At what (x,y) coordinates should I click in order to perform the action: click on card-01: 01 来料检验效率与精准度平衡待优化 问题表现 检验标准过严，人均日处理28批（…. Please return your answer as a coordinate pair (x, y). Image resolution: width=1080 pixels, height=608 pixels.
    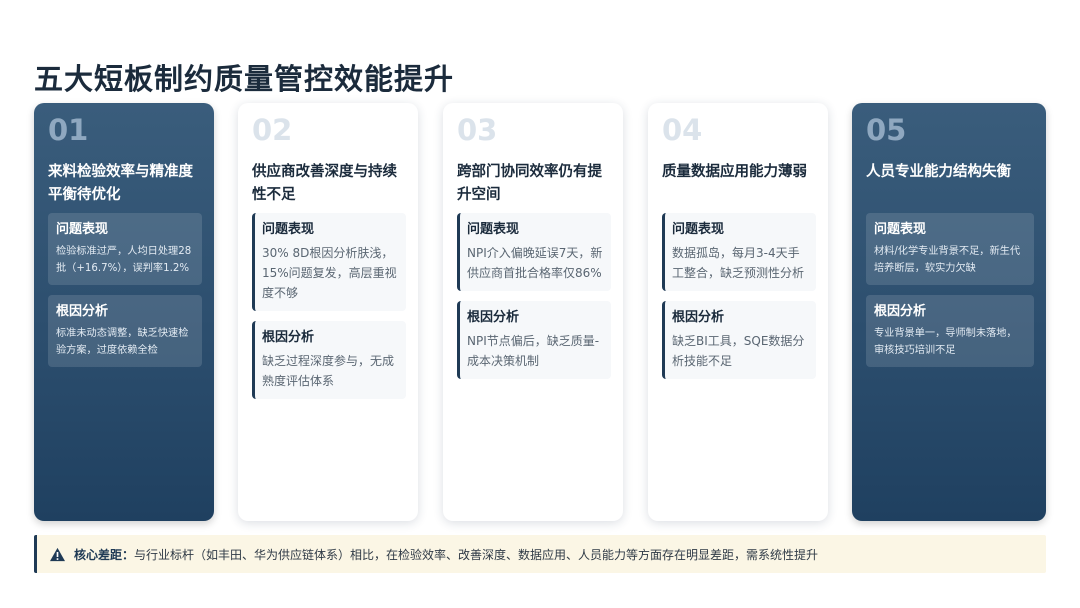
    Looking at the image, I should click on (124, 312).